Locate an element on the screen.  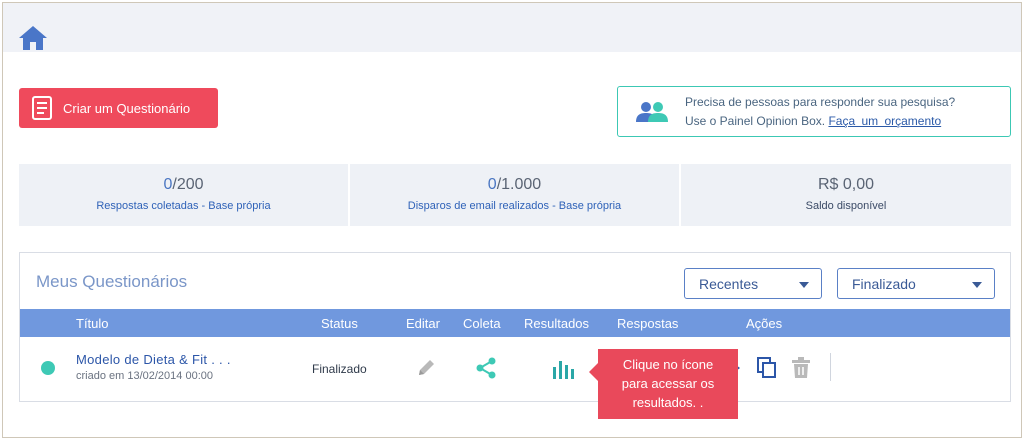
share-icon is located at coordinates (486, 368).